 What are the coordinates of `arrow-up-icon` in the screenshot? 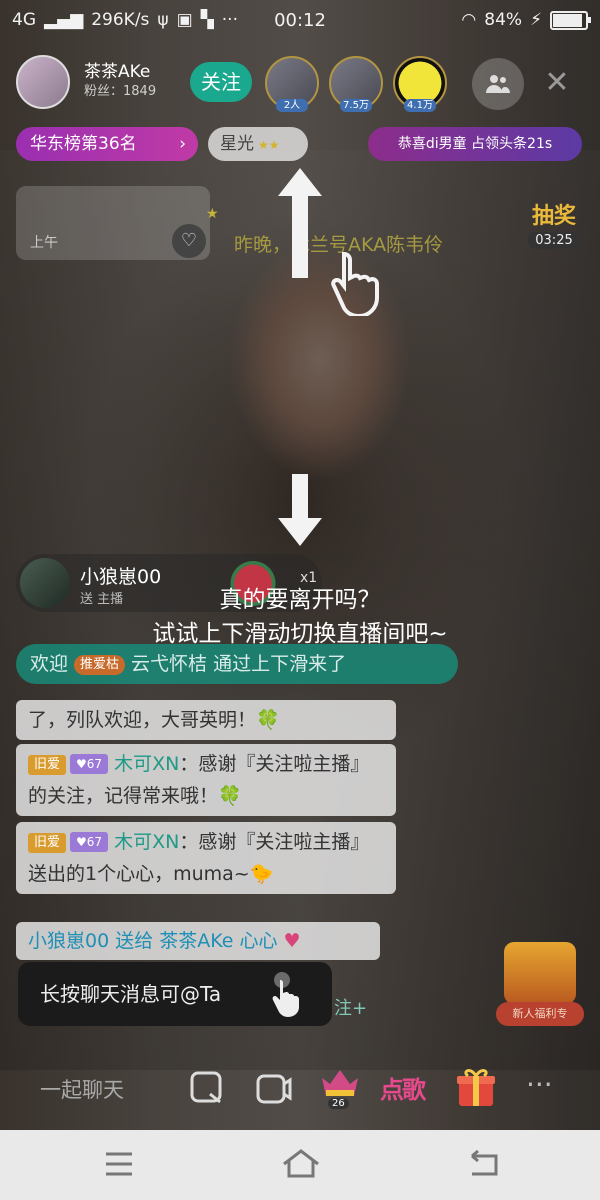 It's located at (300, 223).